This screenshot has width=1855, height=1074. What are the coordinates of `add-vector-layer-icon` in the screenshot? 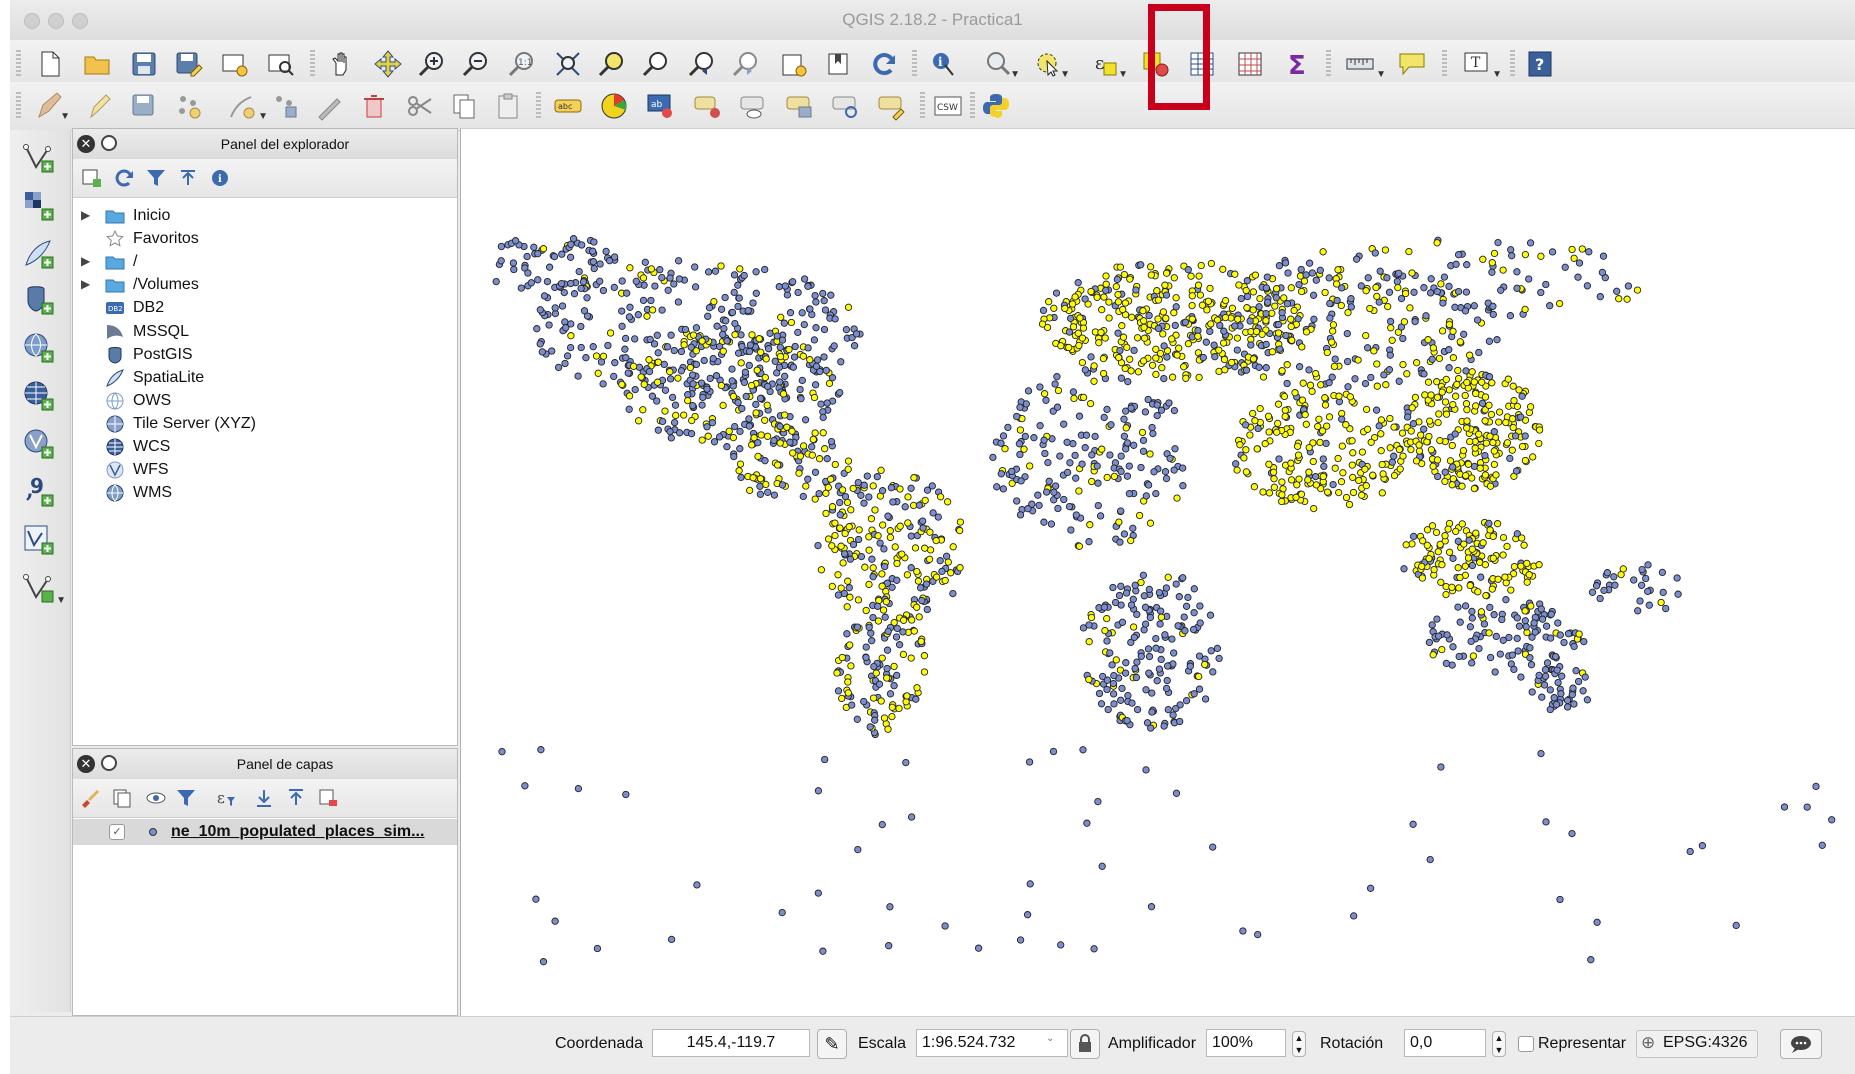 It's located at (39, 158).